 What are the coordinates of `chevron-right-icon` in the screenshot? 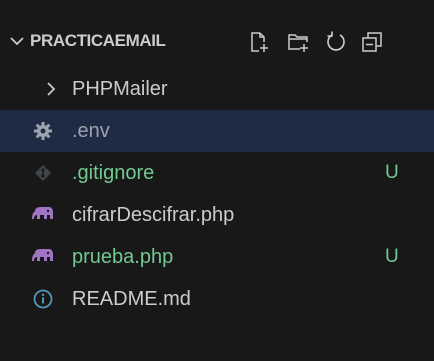 It's located at (51, 89).